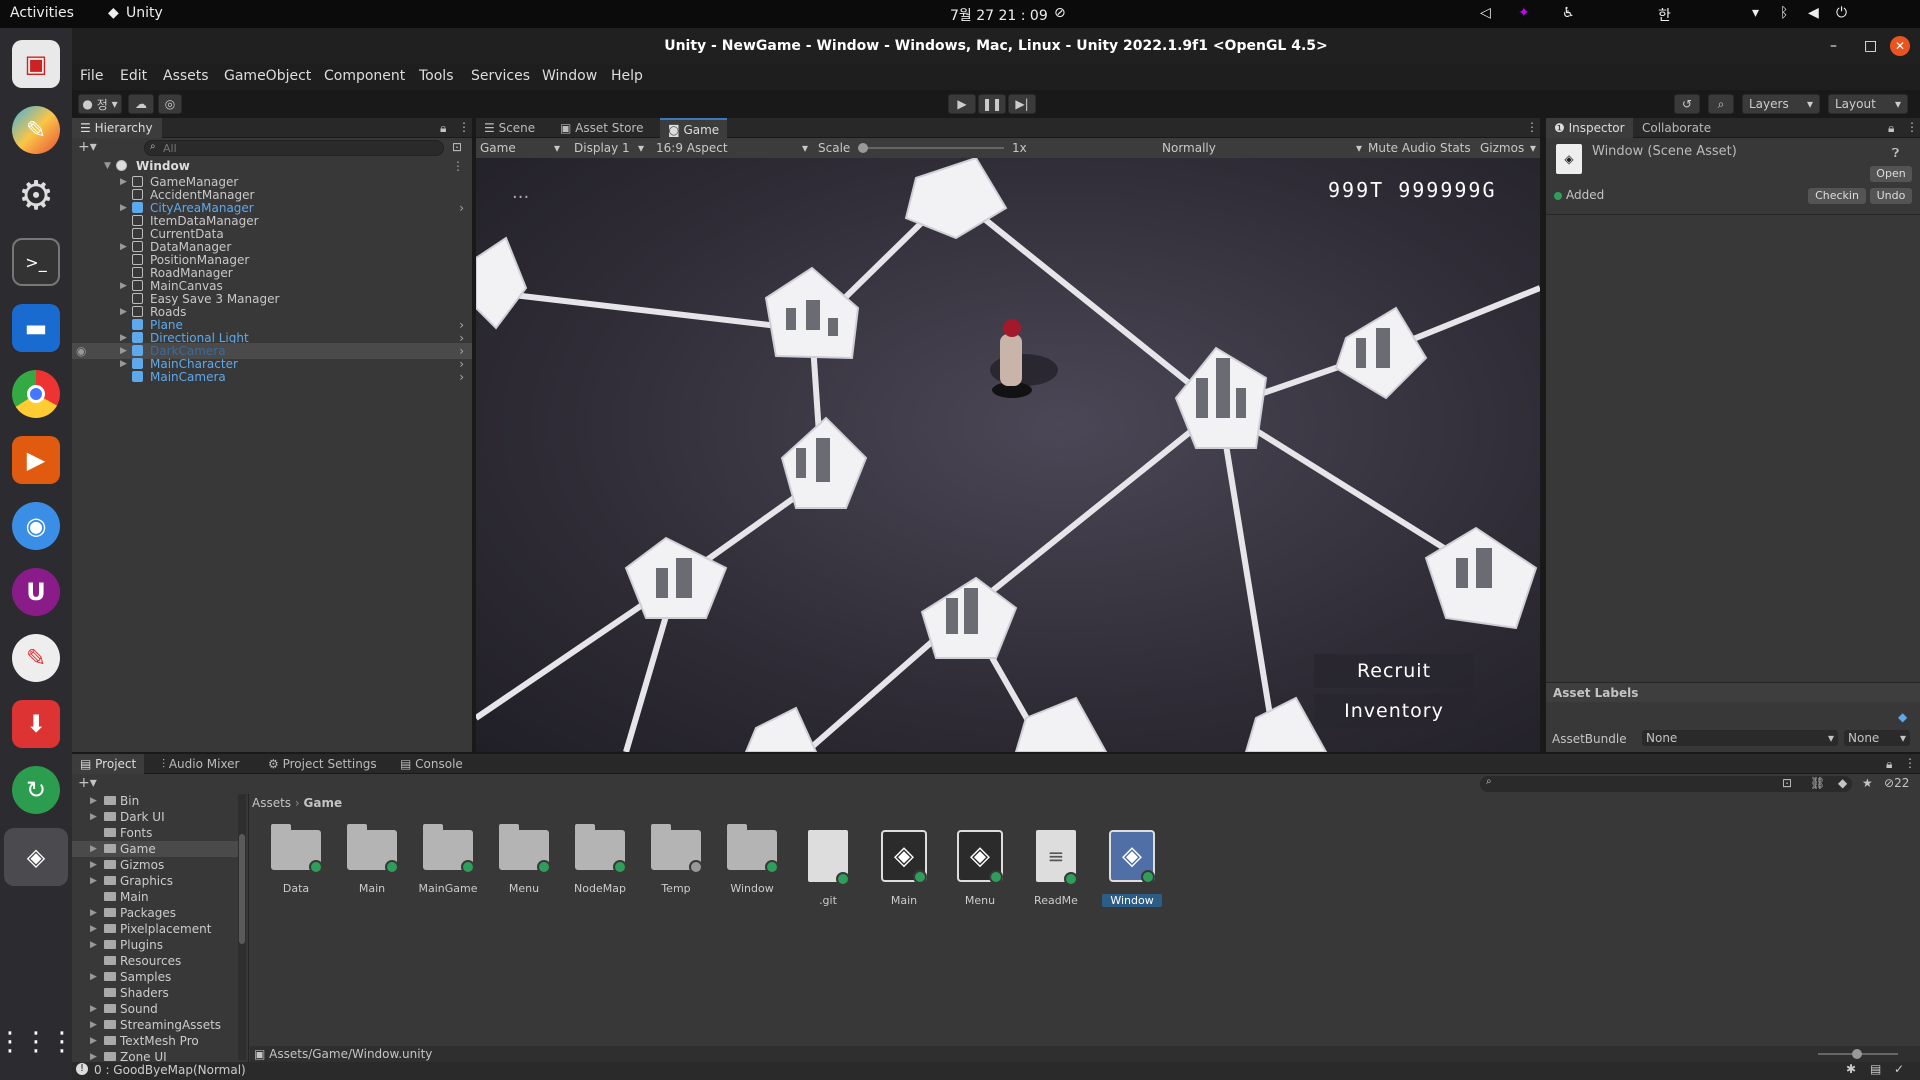 The width and height of the screenshot is (1920, 1080). Describe the element at coordinates (1721, 104) in the screenshot. I see `search-icon: ⌕` at that location.